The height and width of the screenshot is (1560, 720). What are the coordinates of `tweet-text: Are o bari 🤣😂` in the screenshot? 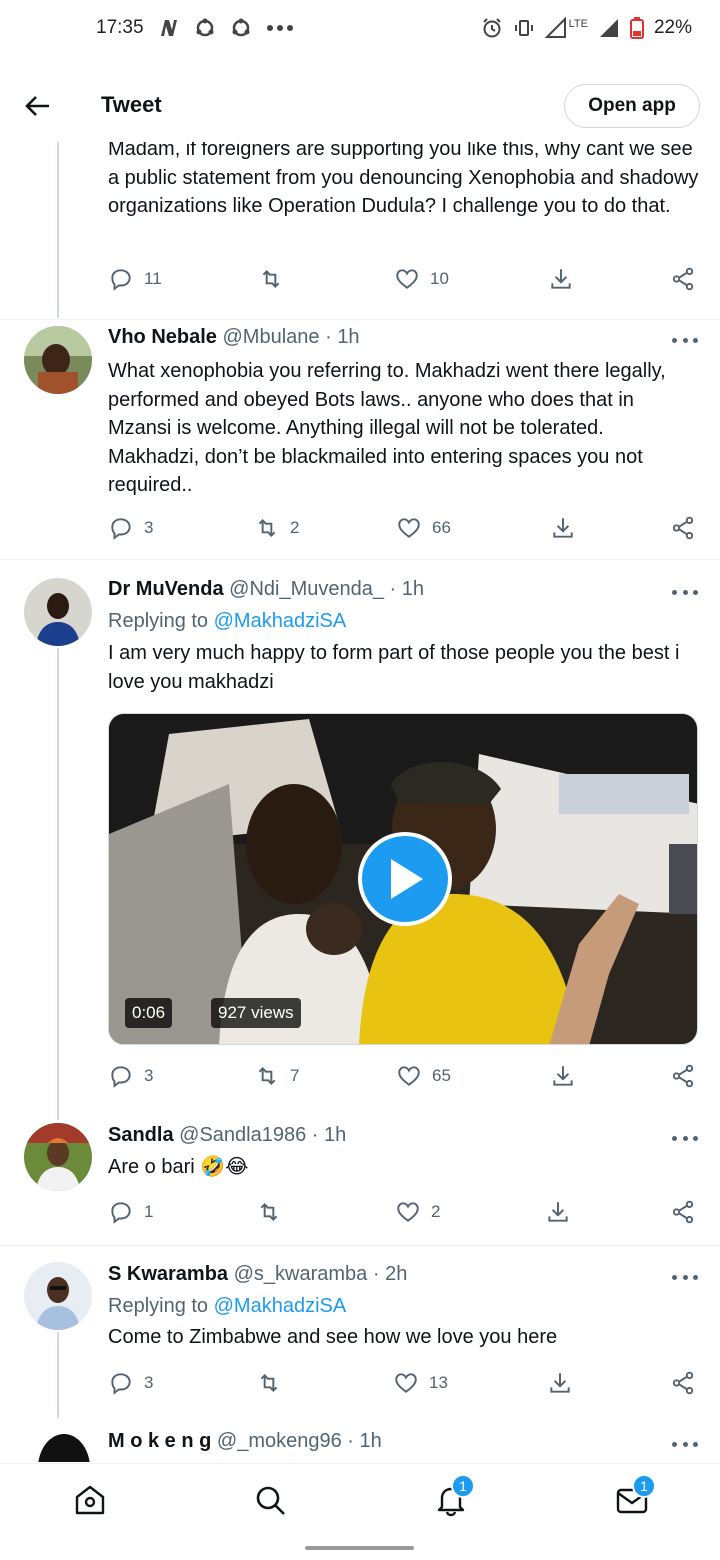 It's located at (178, 1167).